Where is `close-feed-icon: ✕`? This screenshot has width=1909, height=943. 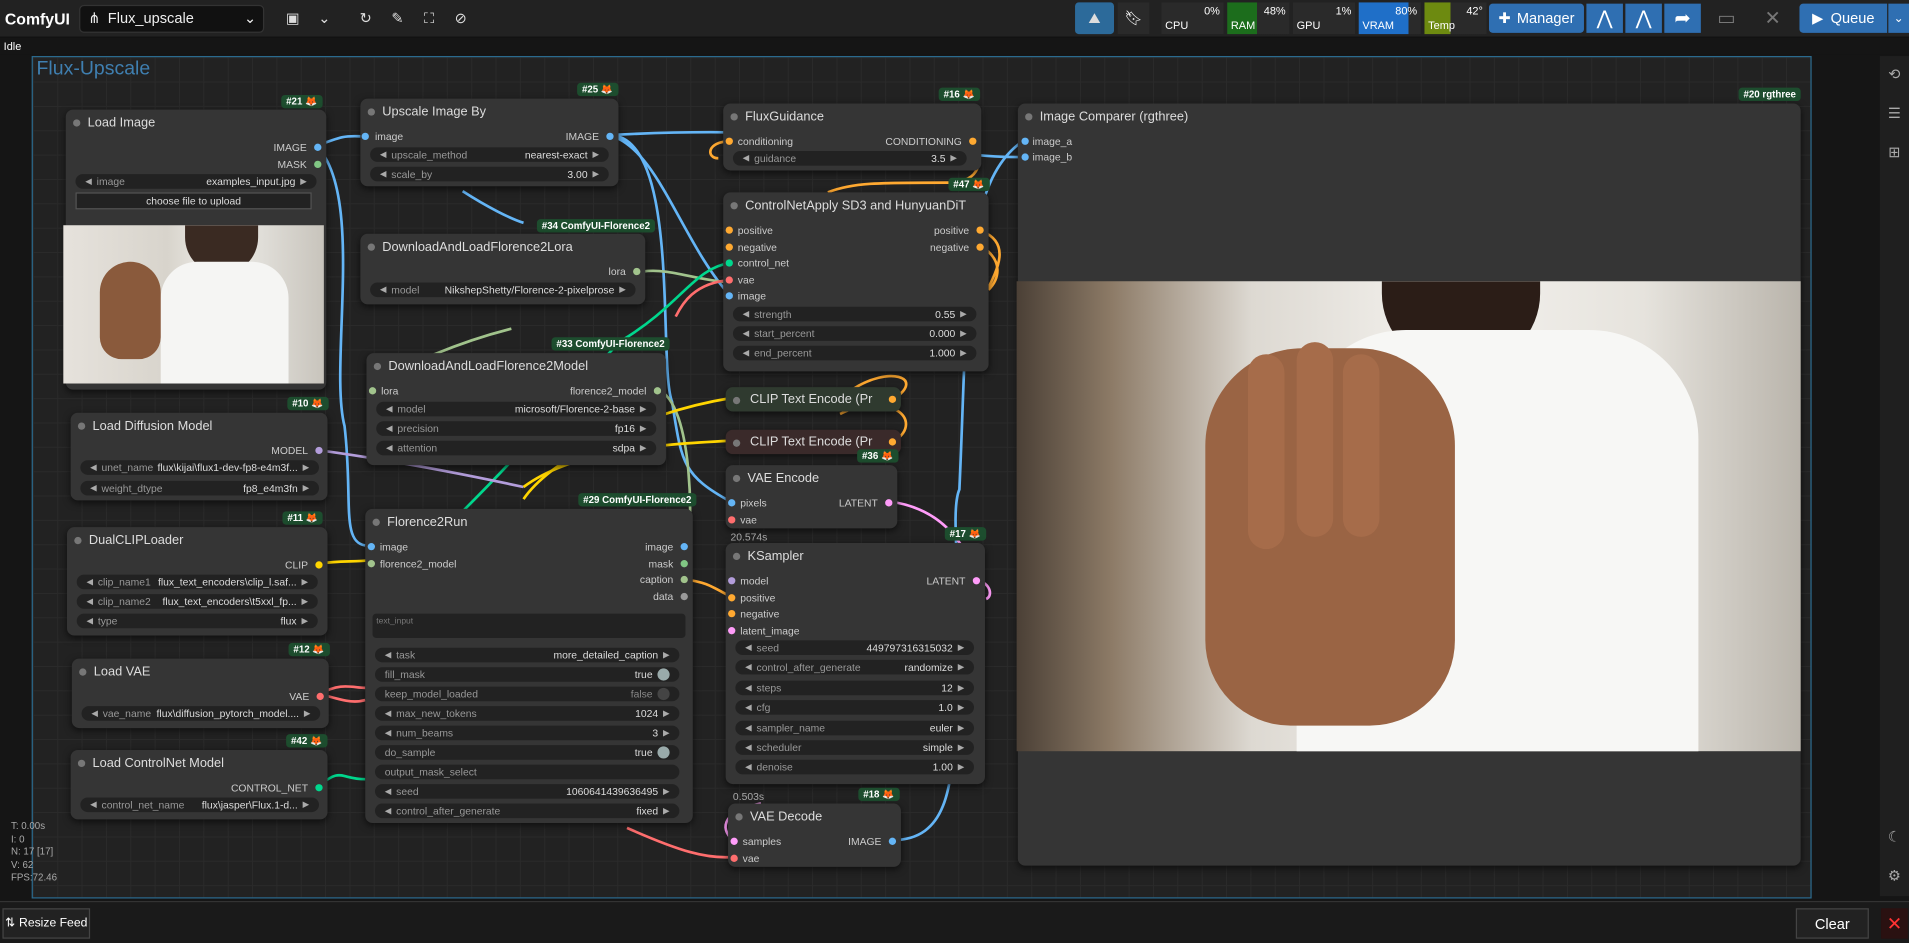
close-feed-icon: ✕ is located at coordinates (1894, 923).